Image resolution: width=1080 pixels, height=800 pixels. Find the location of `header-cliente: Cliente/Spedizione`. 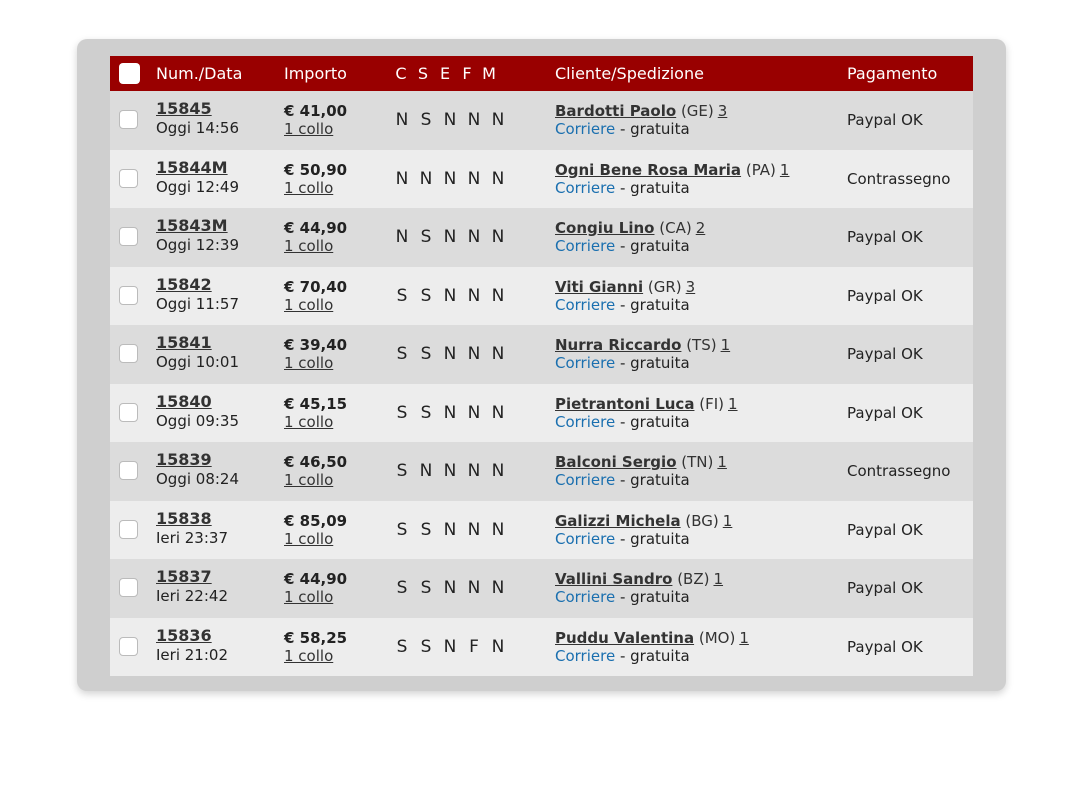

header-cliente: Cliente/Spedizione is located at coordinates (629, 73).